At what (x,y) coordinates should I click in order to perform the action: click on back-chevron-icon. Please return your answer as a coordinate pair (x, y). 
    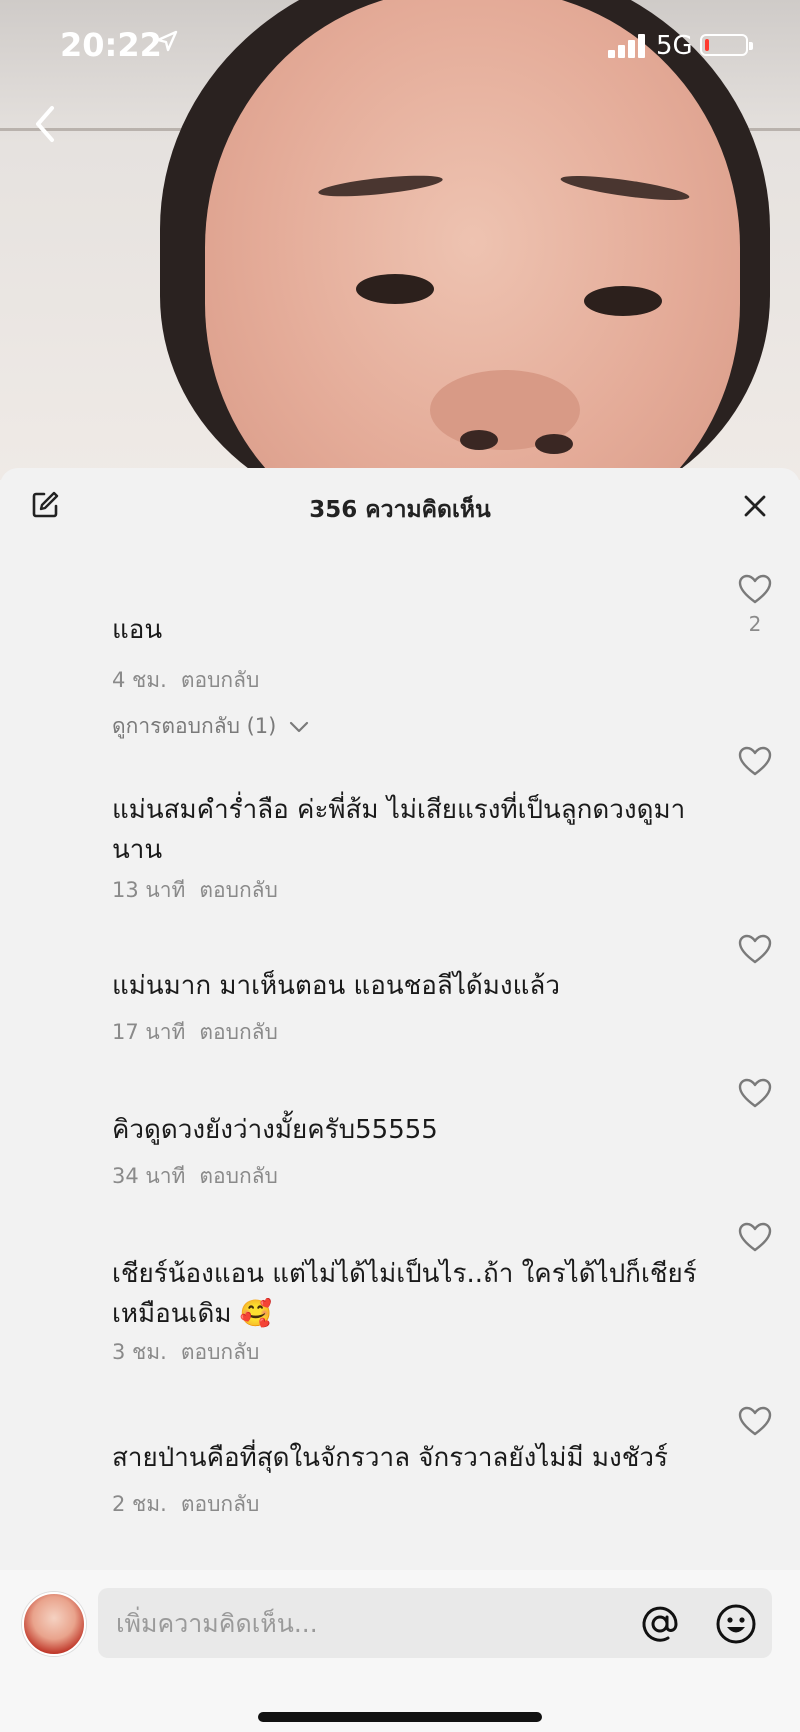
    Looking at the image, I should click on (46, 124).